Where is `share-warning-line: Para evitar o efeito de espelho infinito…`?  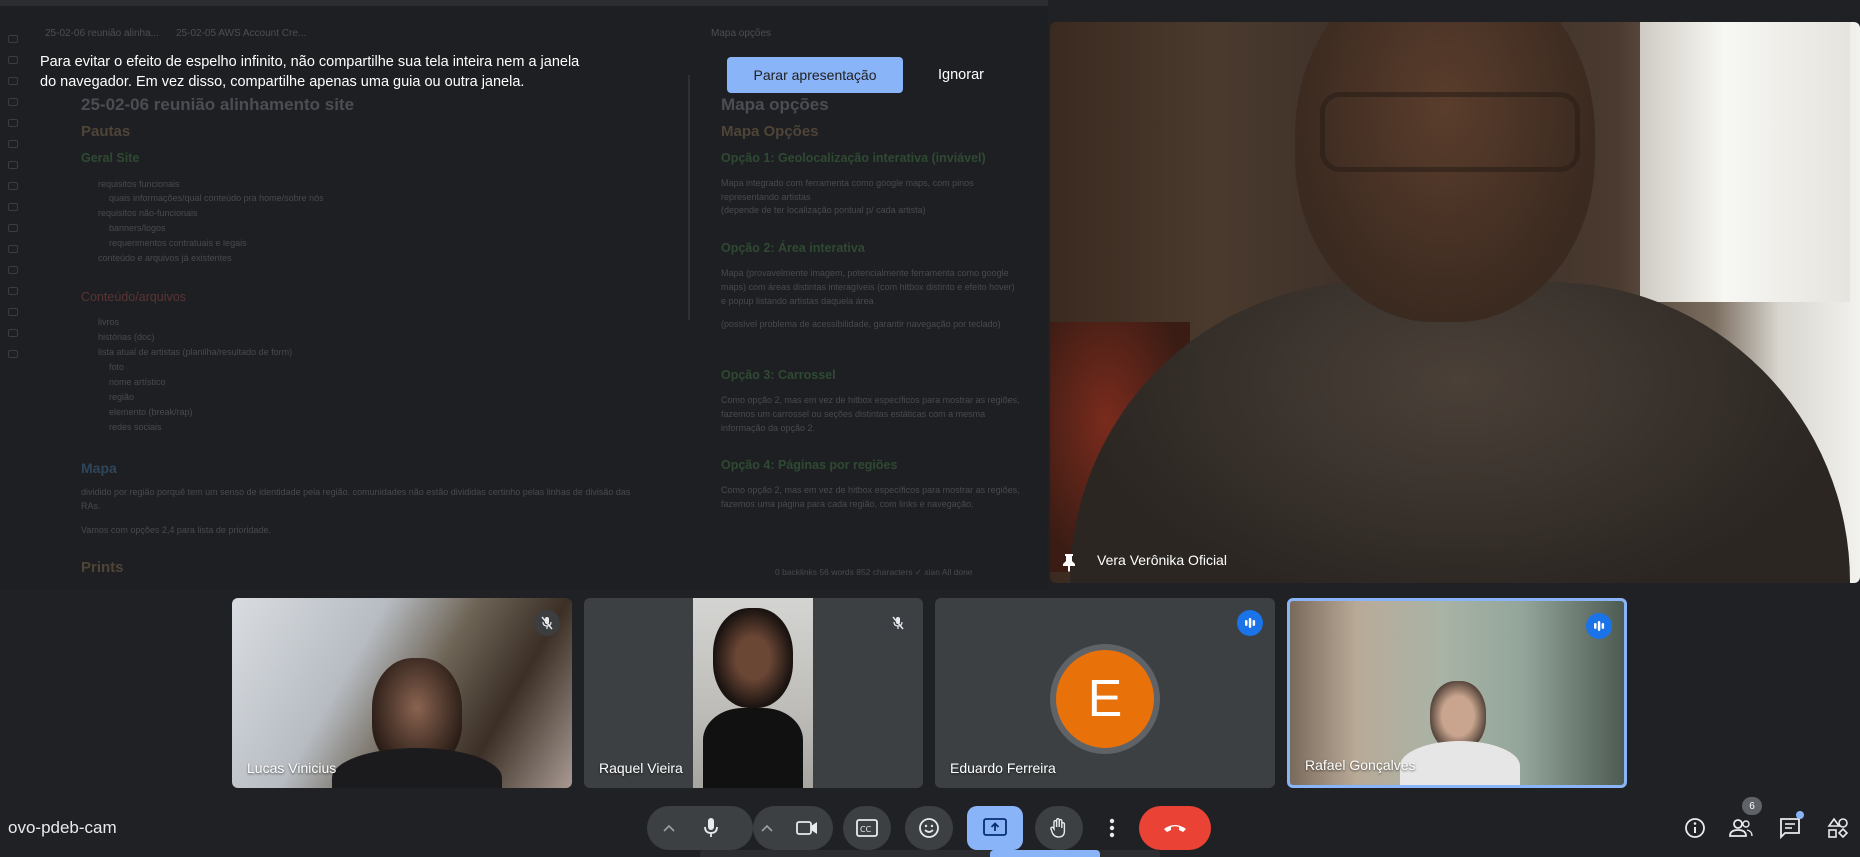 share-warning-line: Para evitar o efeito de espelho infinito… is located at coordinates (310, 62).